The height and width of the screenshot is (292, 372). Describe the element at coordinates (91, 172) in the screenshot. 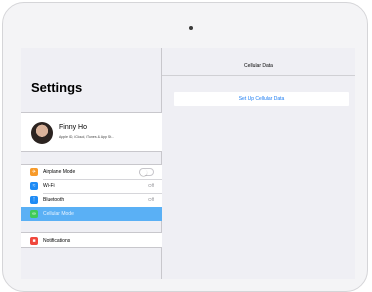

I see `sidebar-item-airplane-mode: ✈ Airplane Mode` at that location.